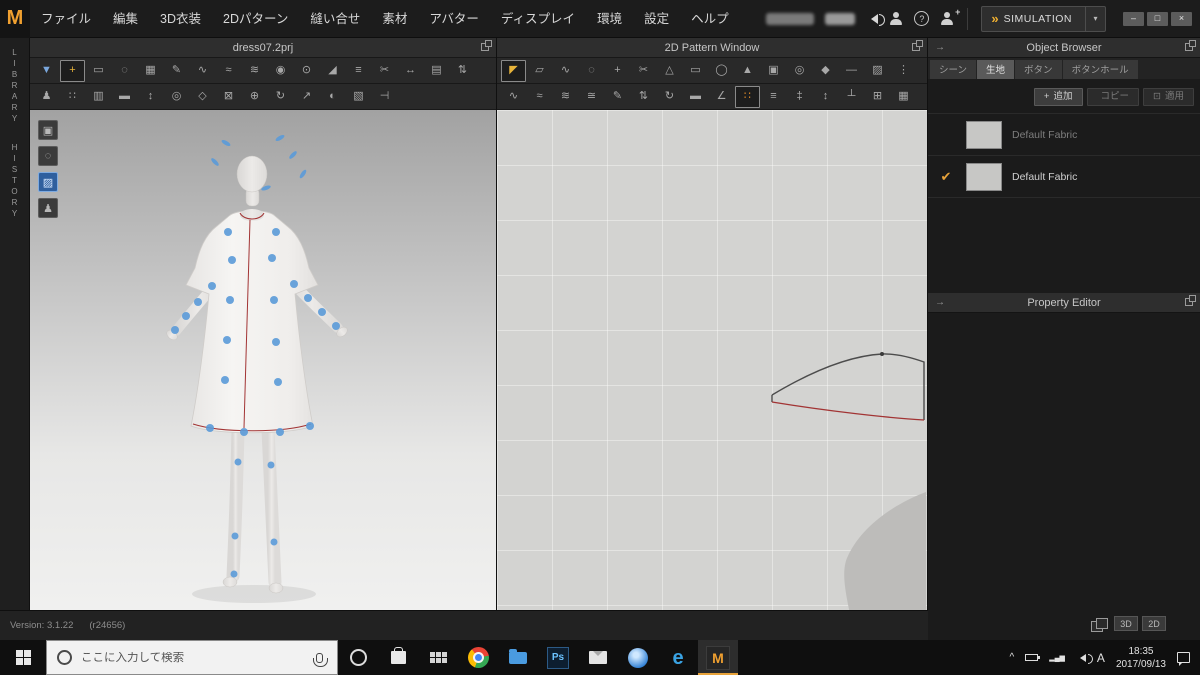  What do you see at coordinates (98, 71) in the screenshot?
I see `select-box-tool: ▭` at bounding box center [98, 71].